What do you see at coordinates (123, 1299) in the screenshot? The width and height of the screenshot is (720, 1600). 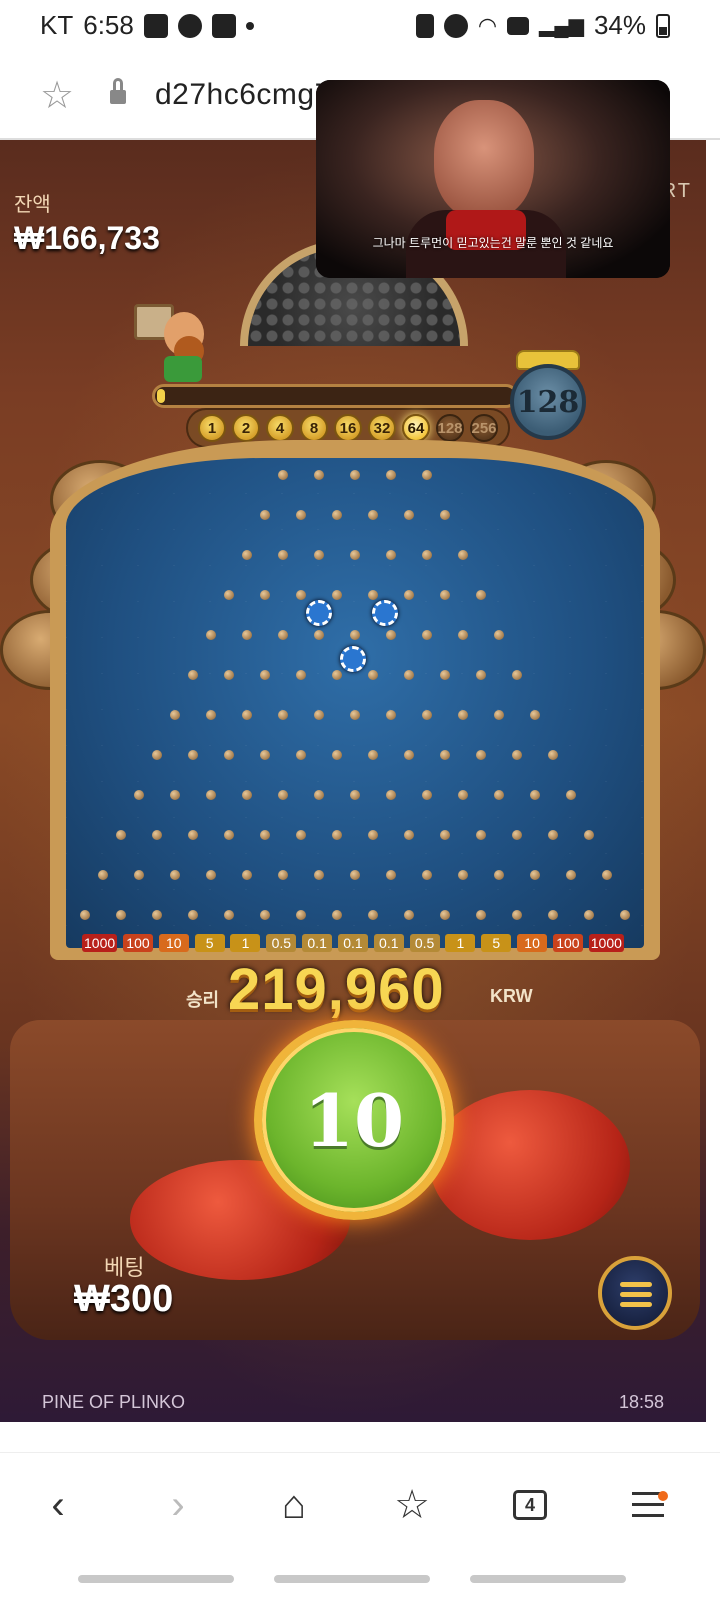 I see `bet-value: ₩300` at bounding box center [123, 1299].